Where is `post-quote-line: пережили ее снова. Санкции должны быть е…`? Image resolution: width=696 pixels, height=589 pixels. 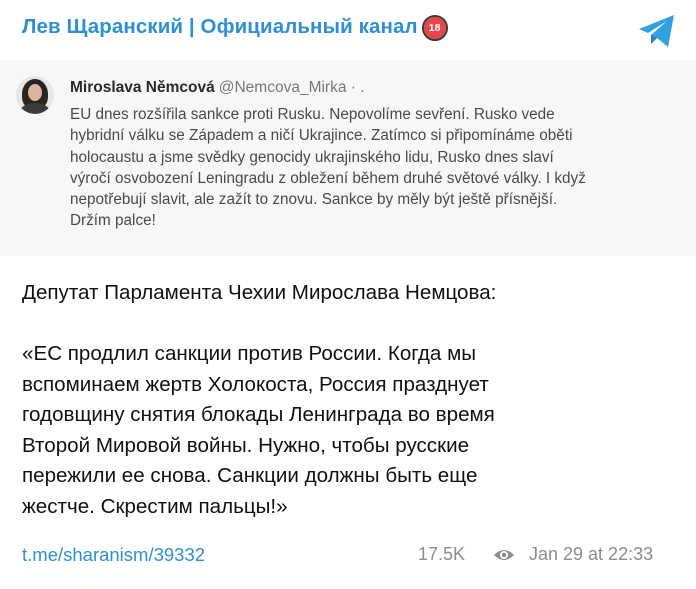 post-quote-line: пережили ее снова. Санкции должны быть е… is located at coordinates (250, 475).